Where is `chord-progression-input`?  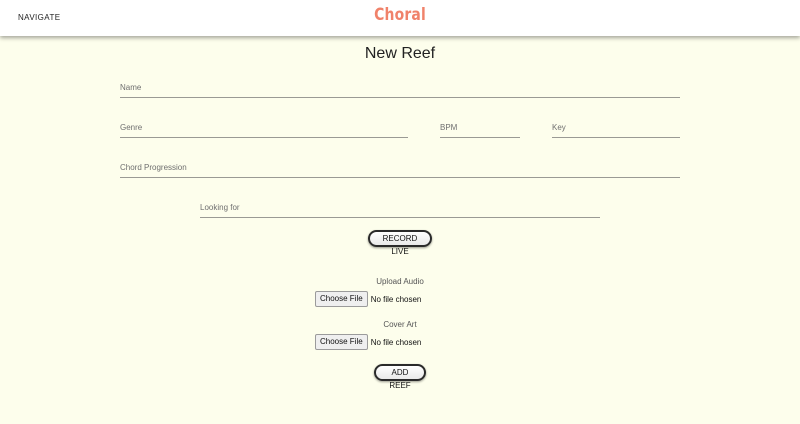 chord-progression-input is located at coordinates (400, 167).